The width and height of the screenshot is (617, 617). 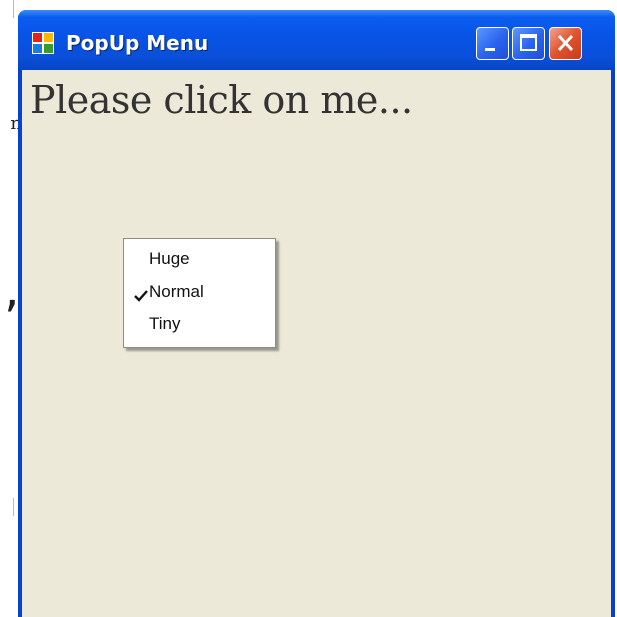 What do you see at coordinates (137, 43) in the screenshot?
I see `window-title: PopUp Menu` at bounding box center [137, 43].